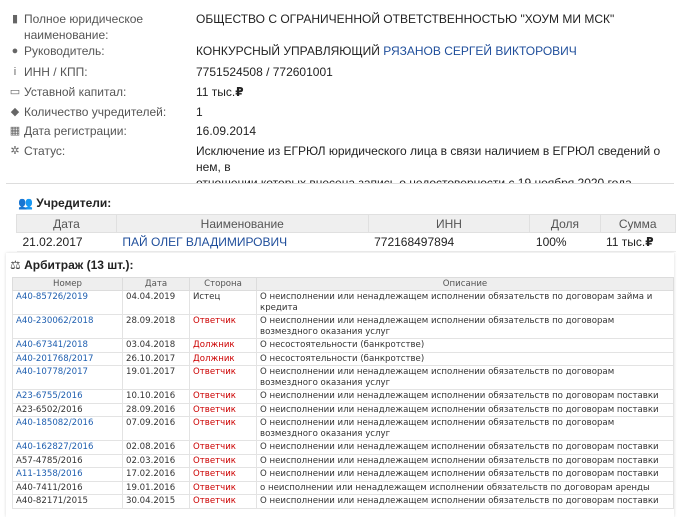  What do you see at coordinates (52, 501) in the screenshot?
I see `case-number: A40-82171/2015` at bounding box center [52, 501].